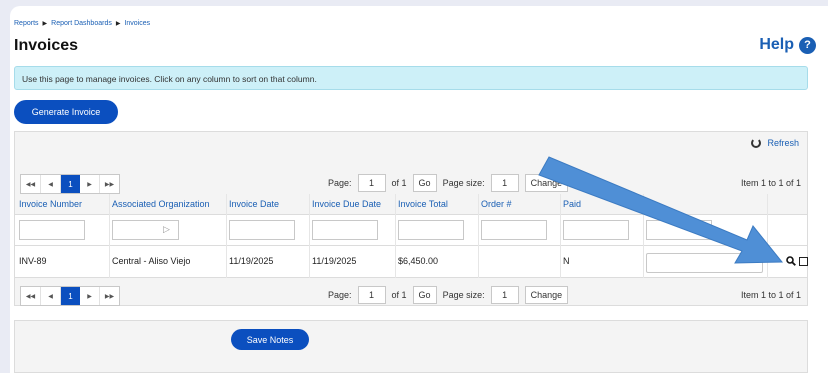  What do you see at coordinates (704, 263) in the screenshot?
I see `notes-input` at bounding box center [704, 263].